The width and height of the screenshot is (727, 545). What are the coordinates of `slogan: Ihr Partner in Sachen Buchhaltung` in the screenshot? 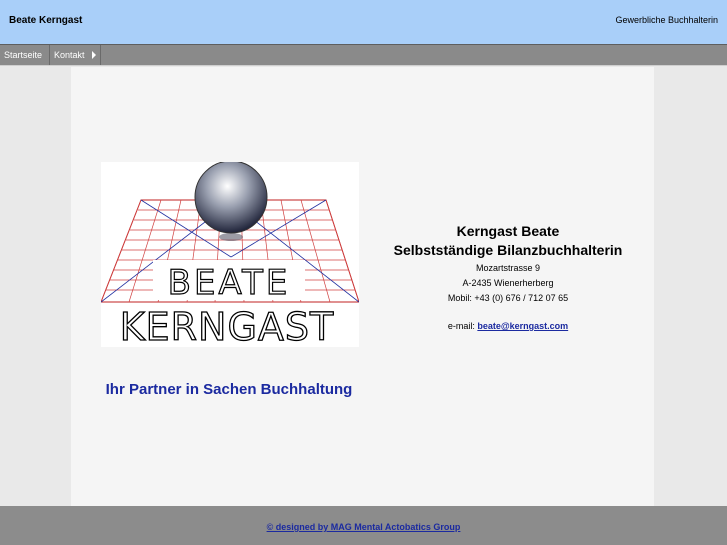 It's located at (229, 389).